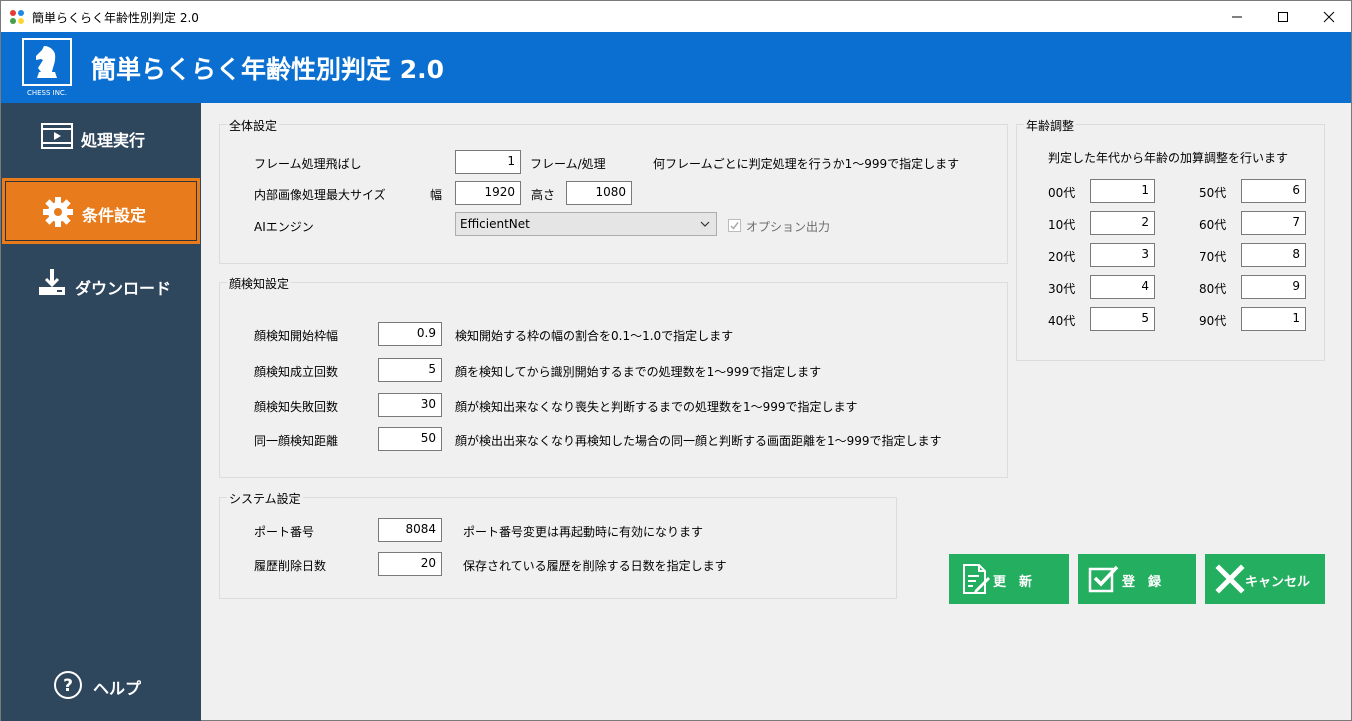 The image size is (1352, 721). Describe the element at coordinates (1062, 225) in the screenshot. I see `age-label: 10代` at that location.